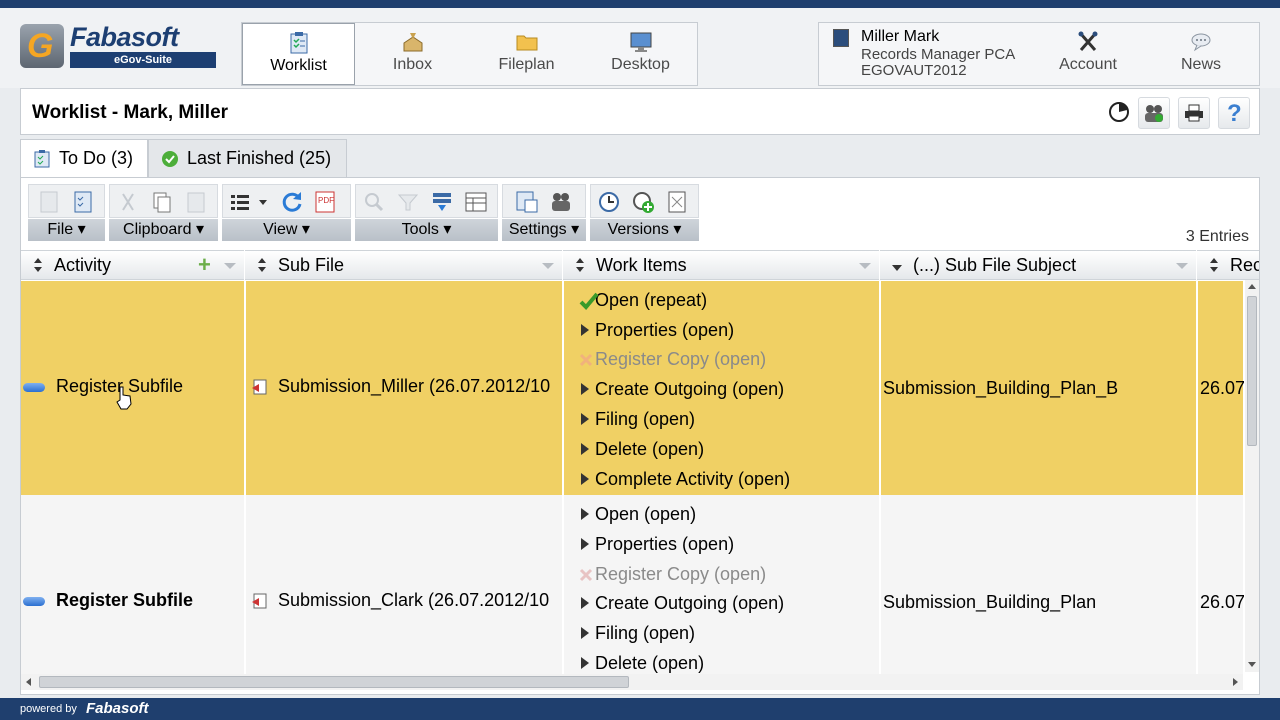 This screenshot has width=1280, height=720. I want to click on nav-worklist: Worklist, so click(298, 54).